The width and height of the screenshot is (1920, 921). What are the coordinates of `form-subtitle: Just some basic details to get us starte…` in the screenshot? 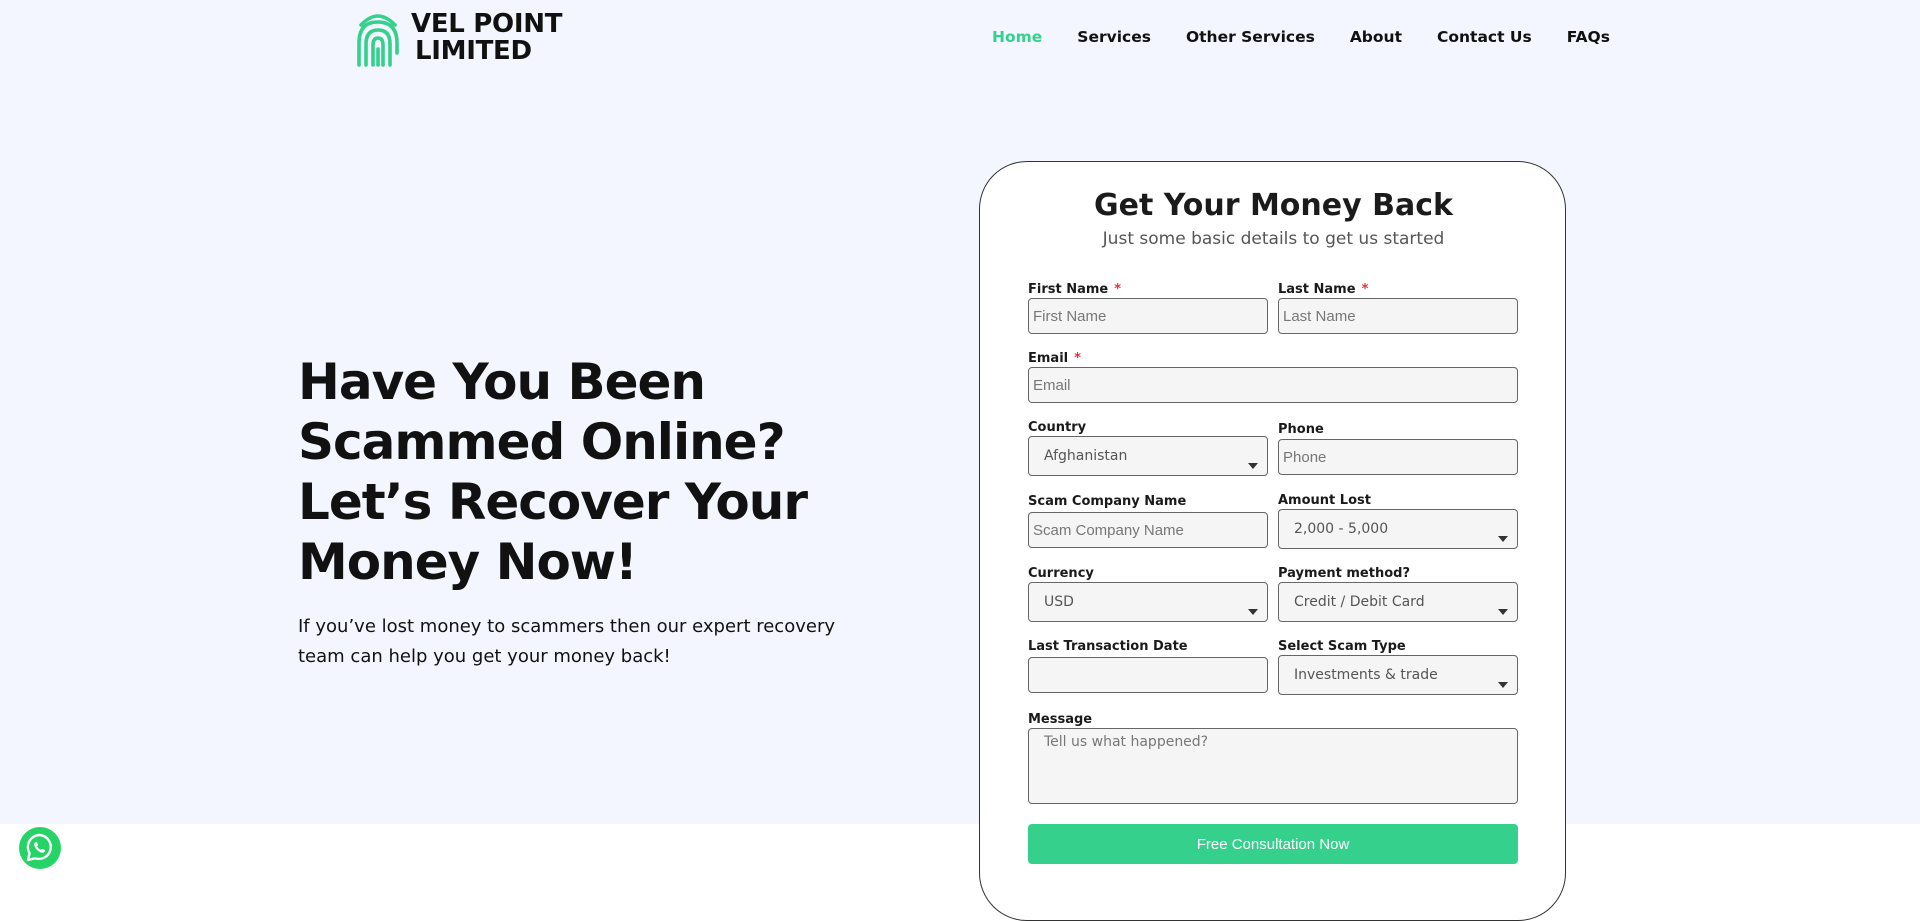 It's located at (1273, 239).